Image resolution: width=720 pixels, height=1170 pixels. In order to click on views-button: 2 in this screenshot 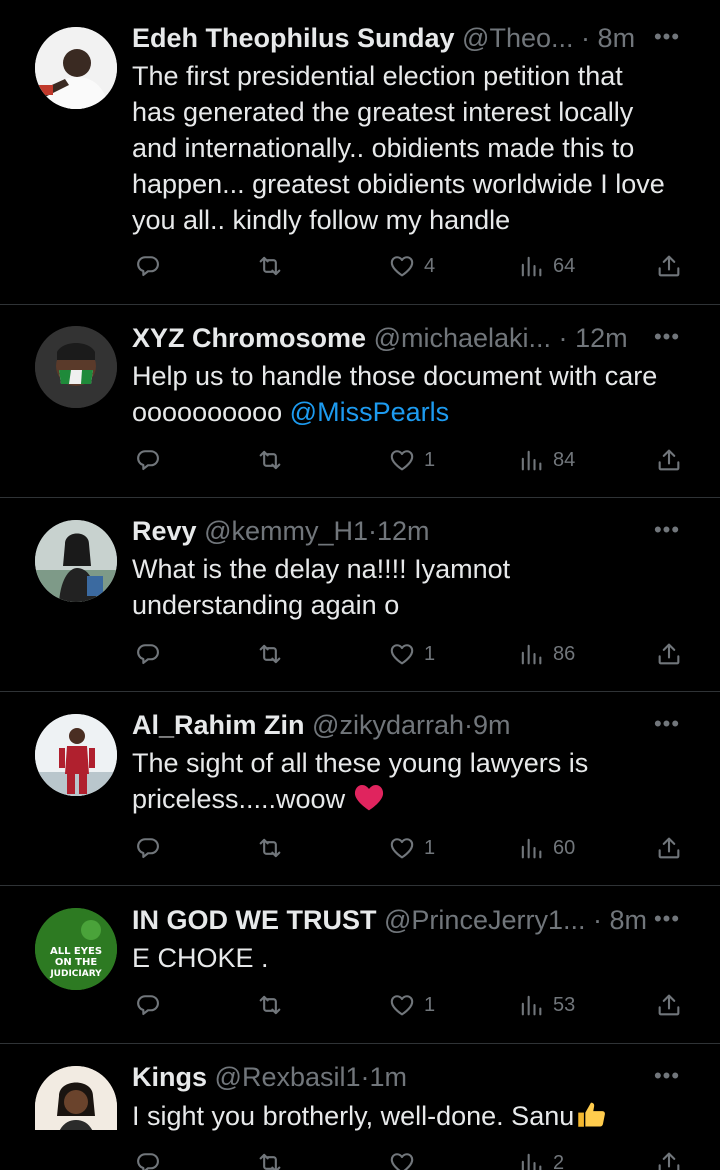, I will do `click(540, 1159)`.